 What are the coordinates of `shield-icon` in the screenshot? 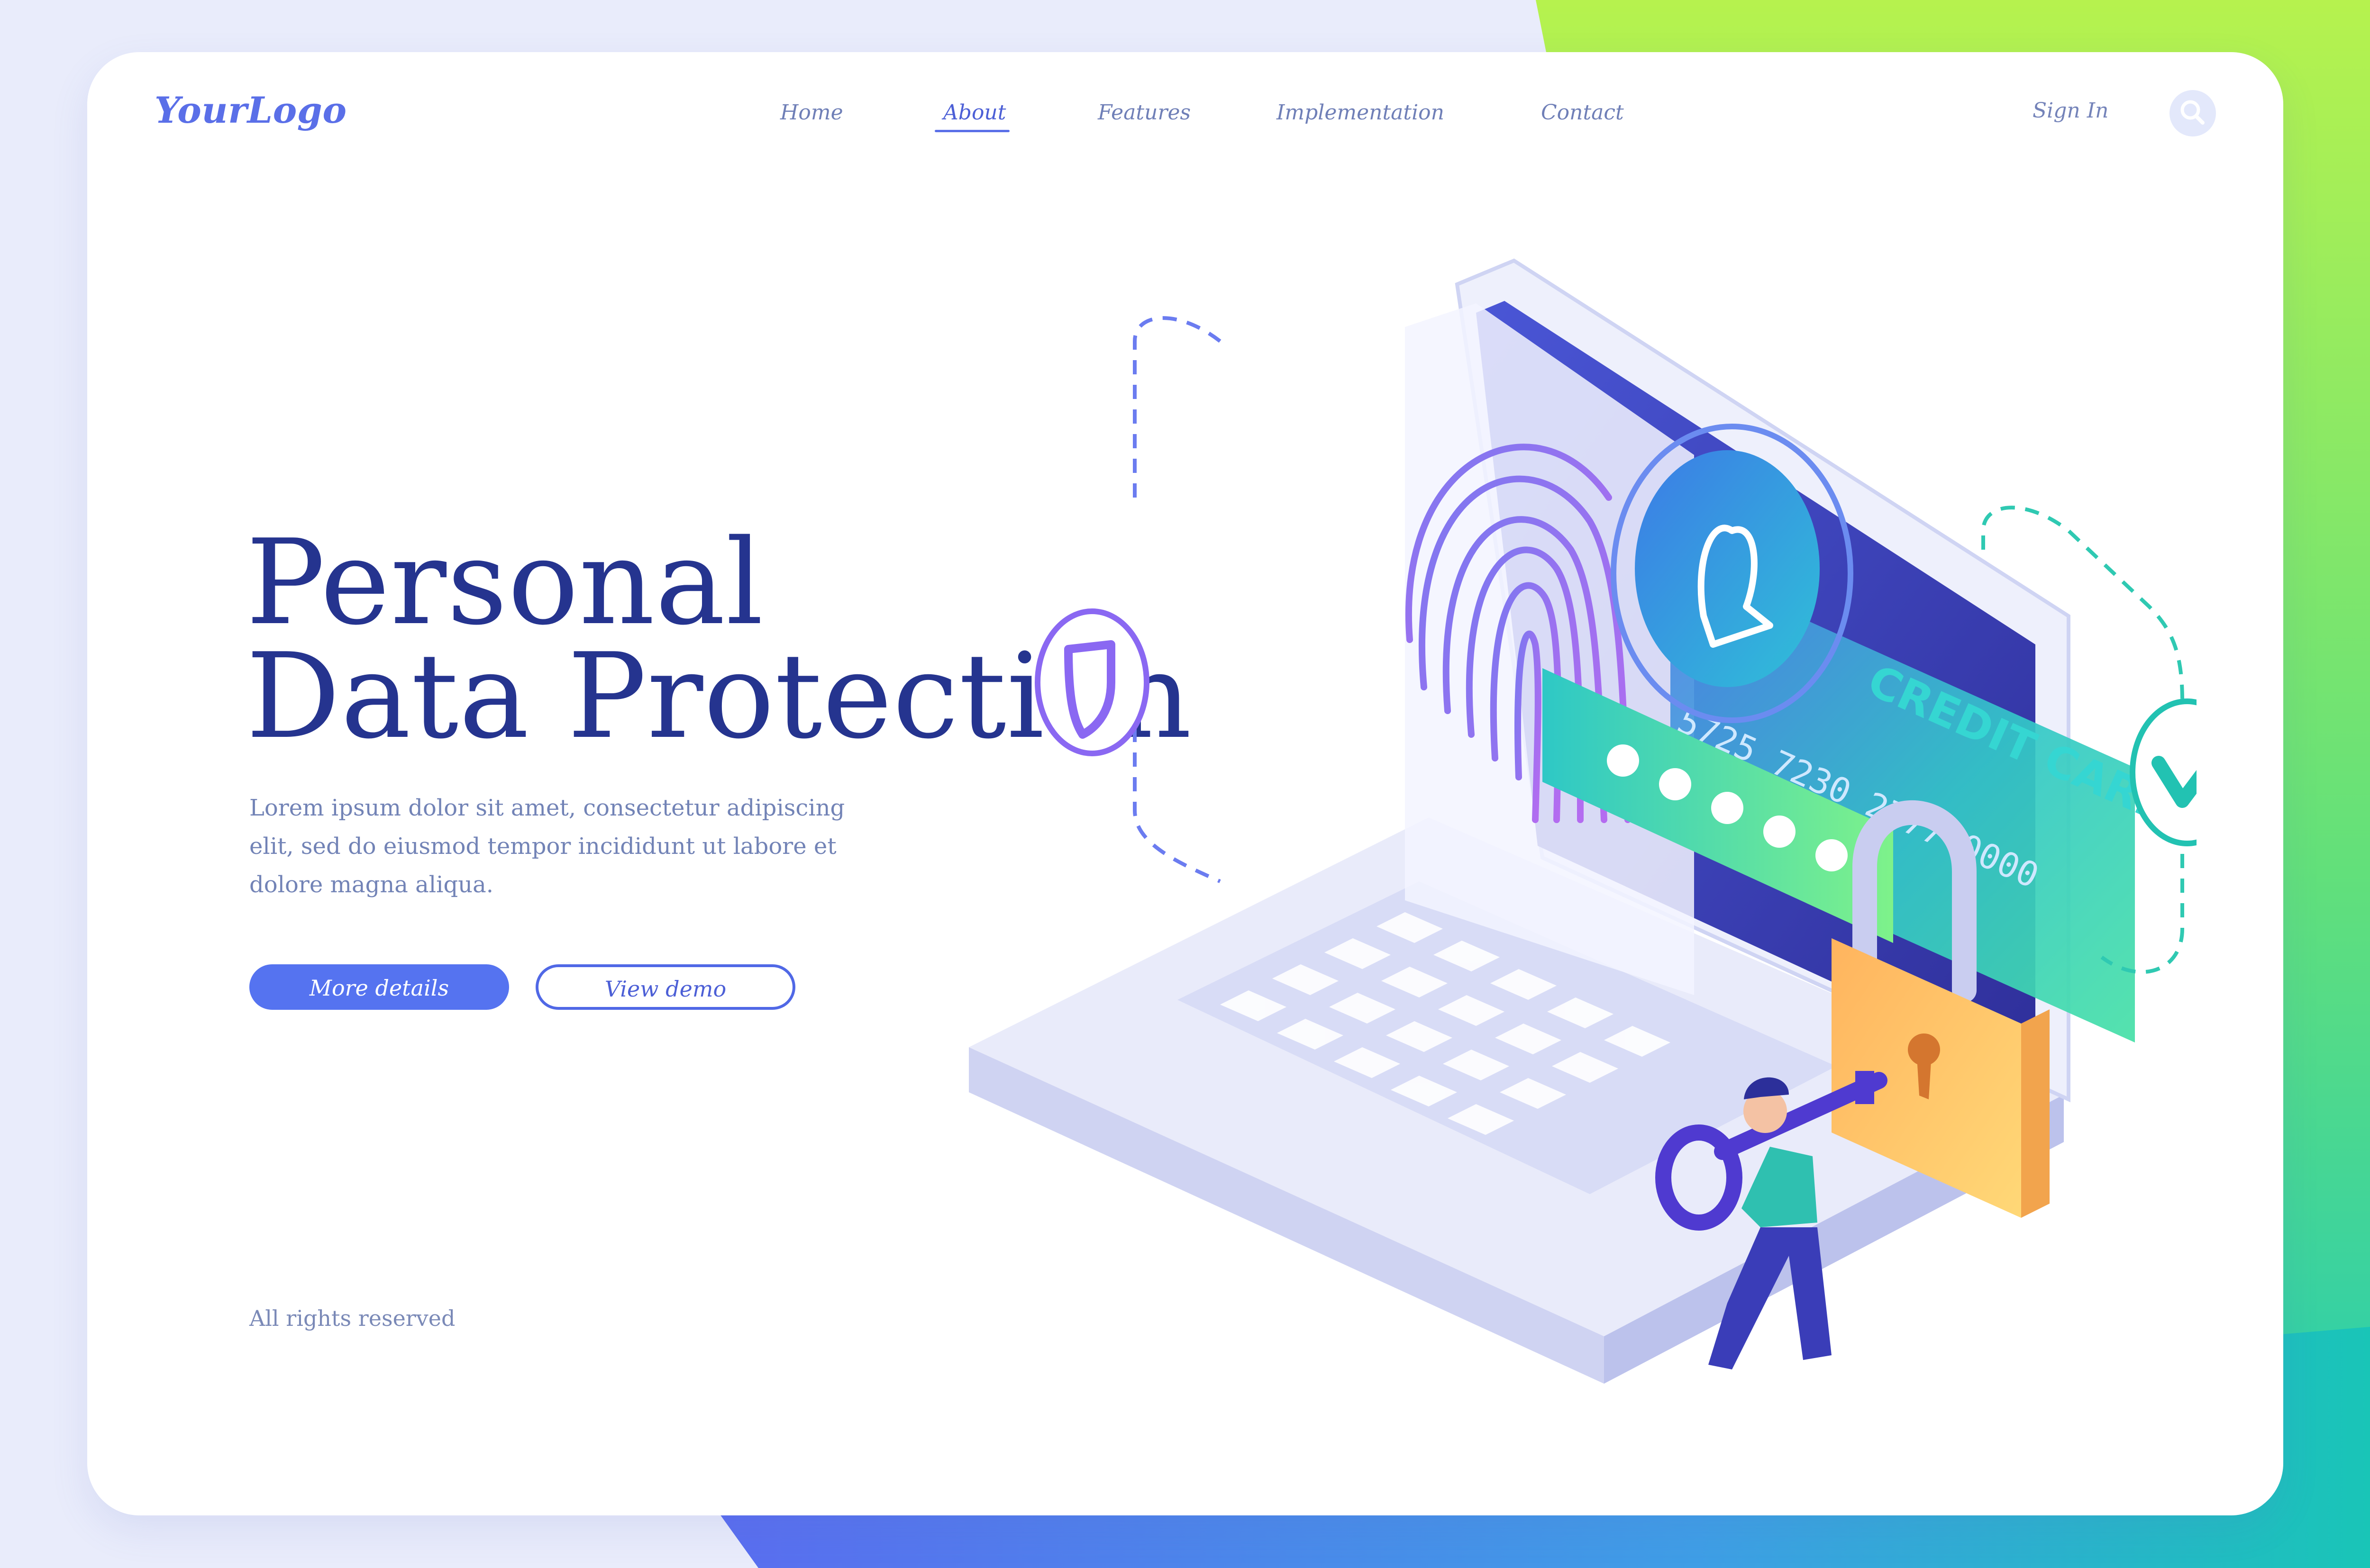 It's located at (1092, 682).